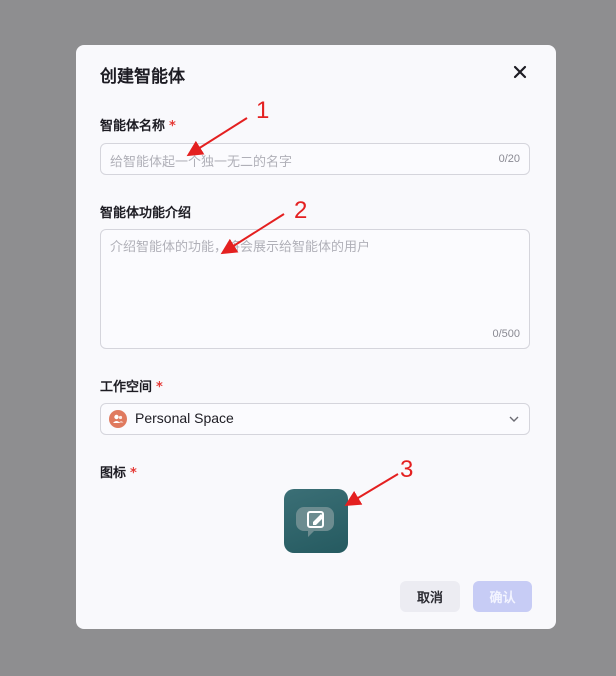 The width and height of the screenshot is (616, 676). I want to click on workspace-label-text: 工作空间, so click(126, 387).